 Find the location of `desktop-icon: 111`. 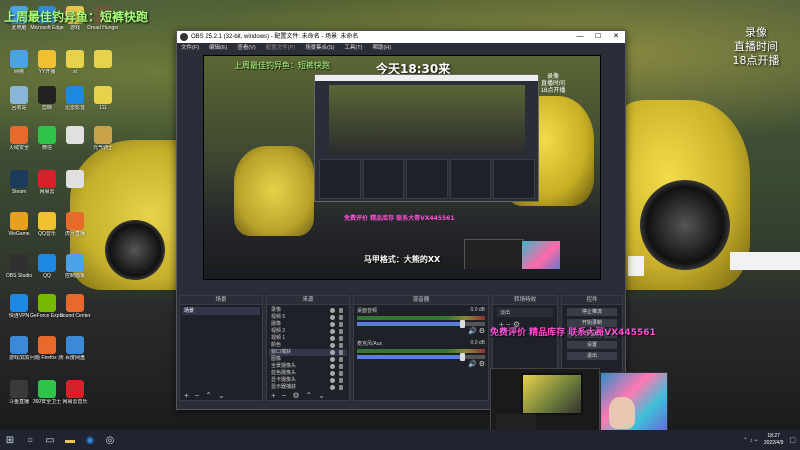

desktop-icon: 111 is located at coordinates (103, 98).